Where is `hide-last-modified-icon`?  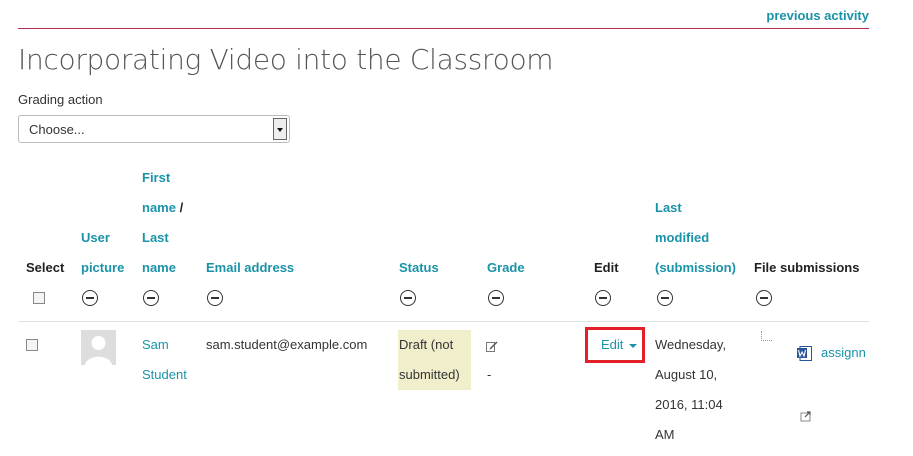 hide-last-modified-icon is located at coordinates (665, 298).